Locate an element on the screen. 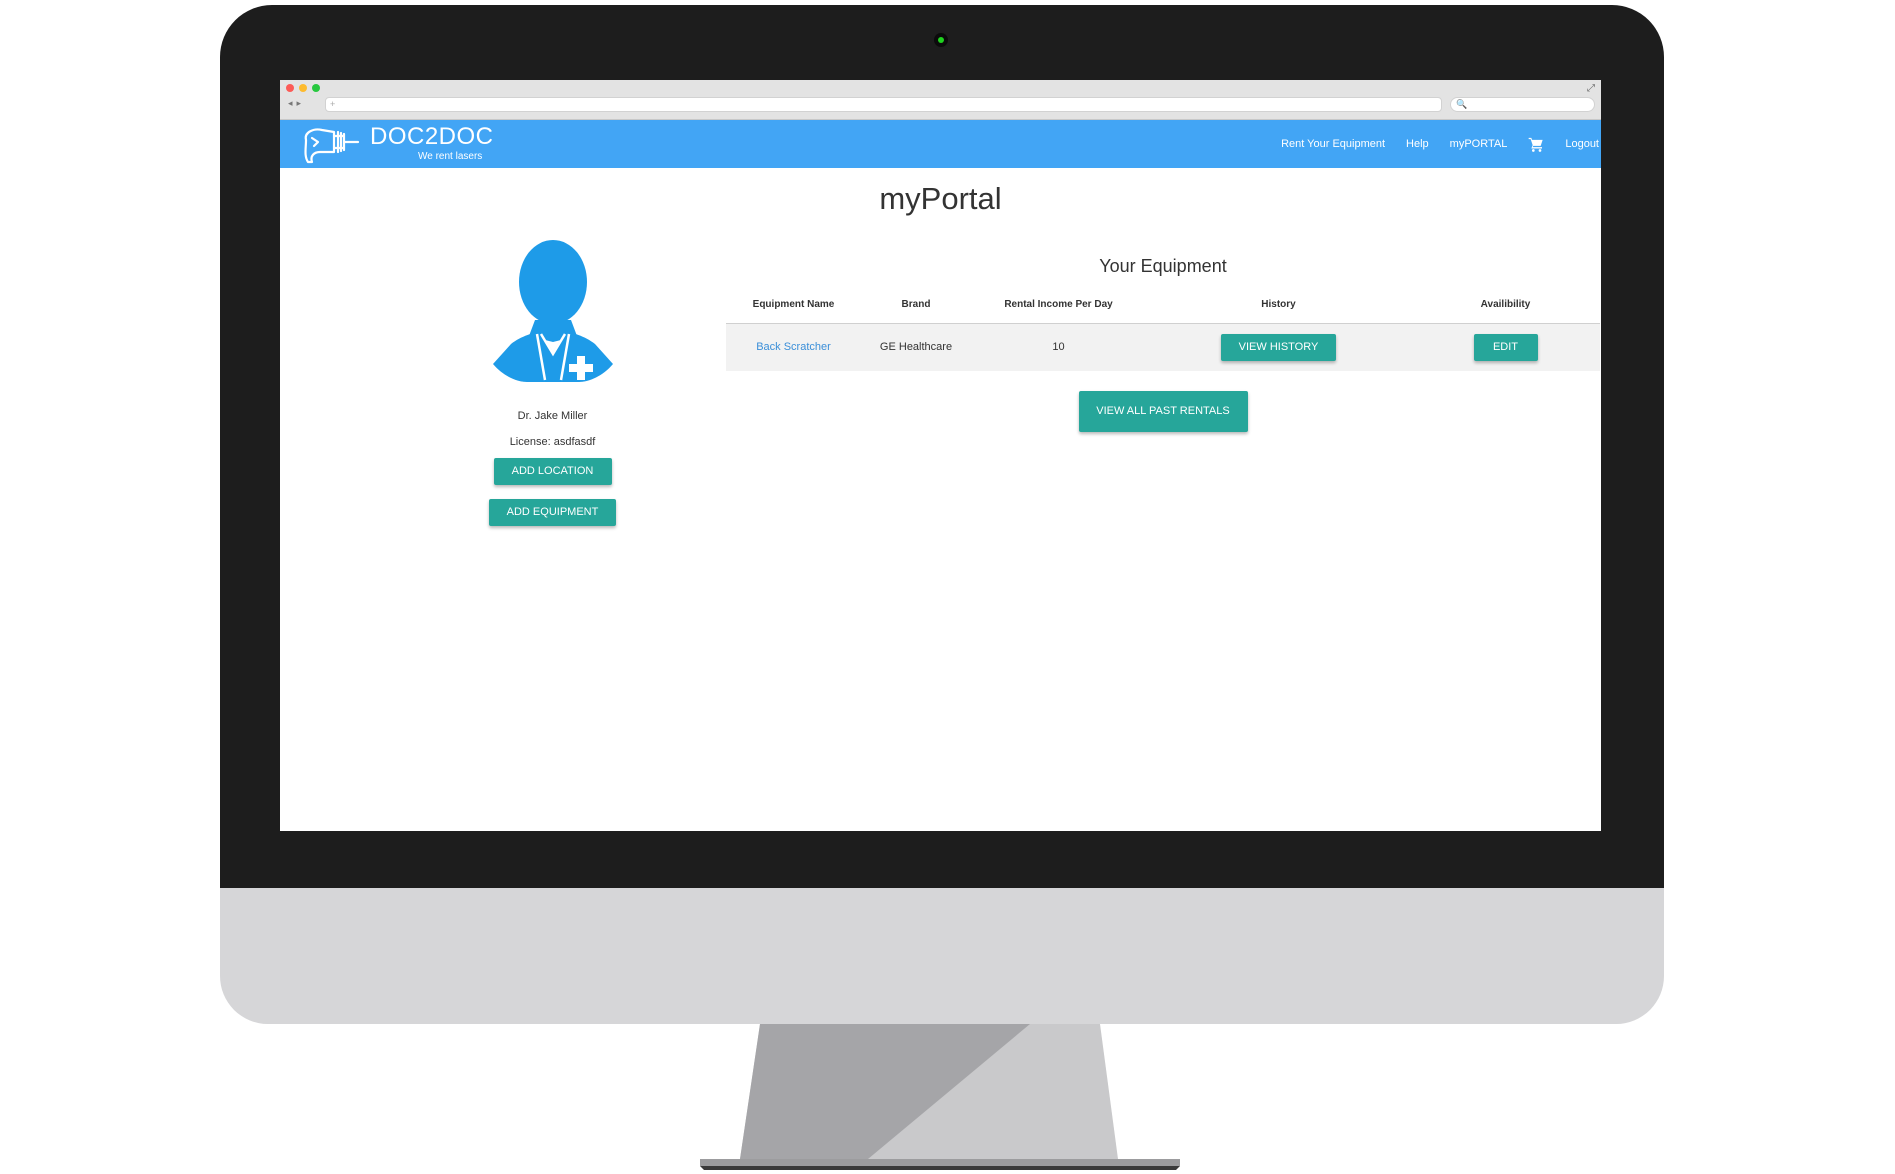 The width and height of the screenshot is (1895, 1174). monitor-chin is located at coordinates (942, 956).